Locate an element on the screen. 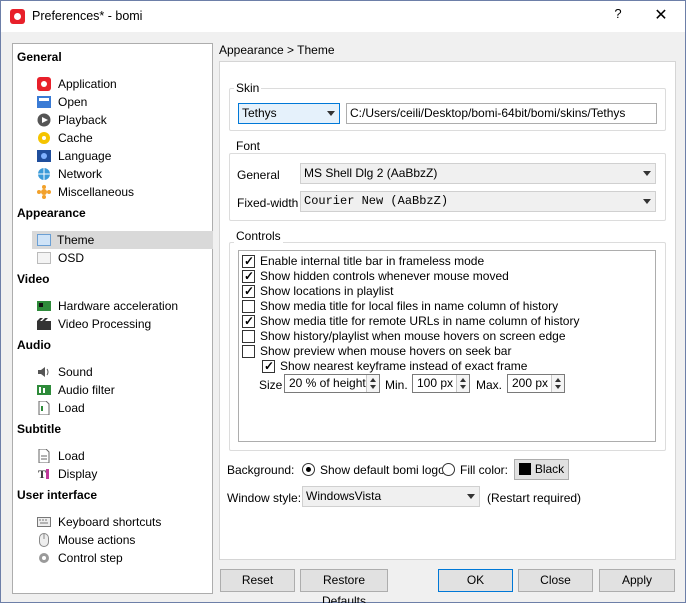 The height and width of the screenshot is (603, 686). sidebar-item-osd: OSD is located at coordinates (122, 258).